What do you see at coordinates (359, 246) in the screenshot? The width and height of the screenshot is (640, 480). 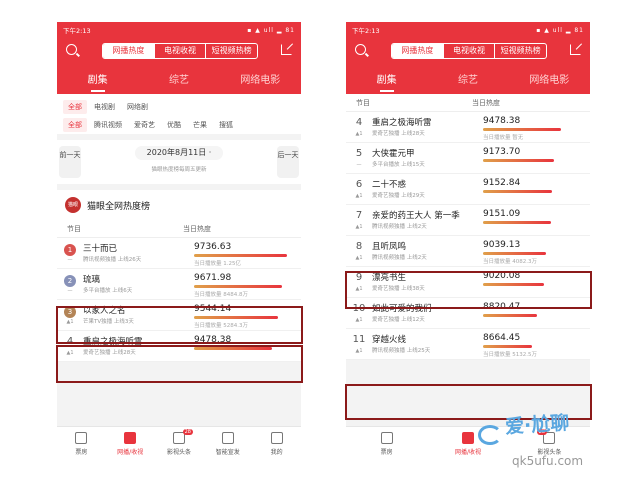 I see `rank-number: 8` at bounding box center [359, 246].